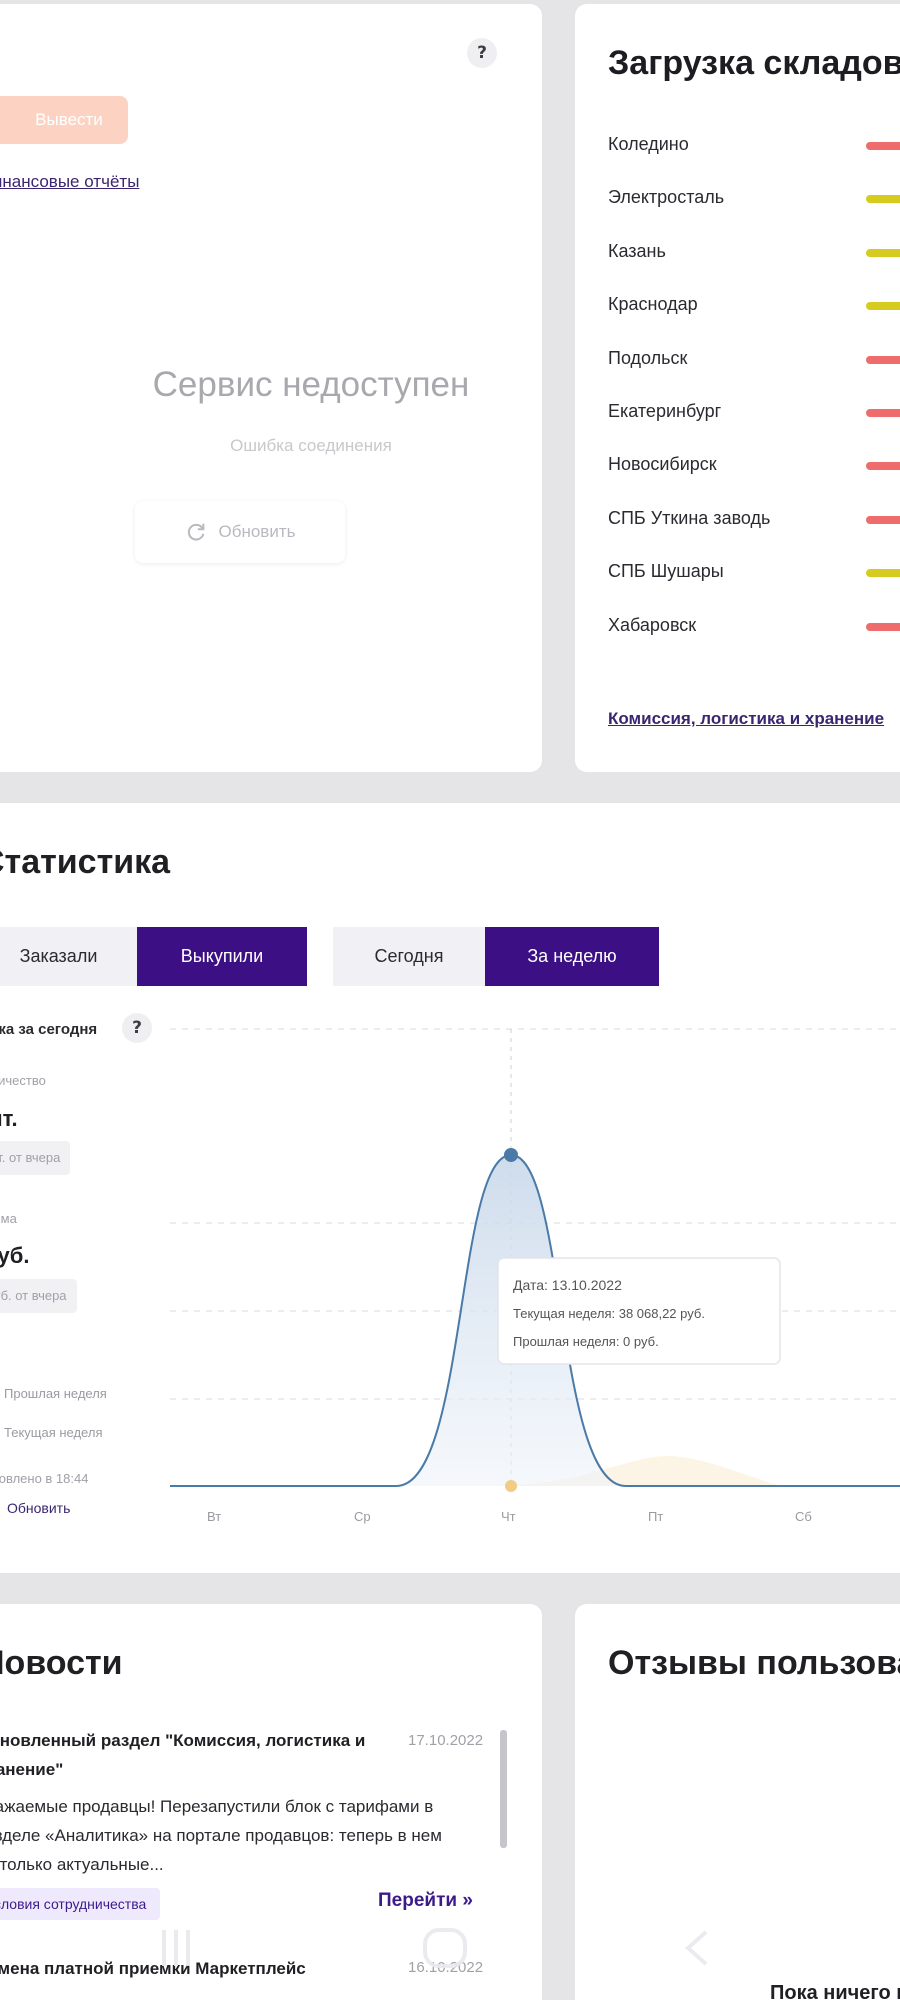 This screenshot has width=900, height=2000. I want to click on warehouse-row: СПБ Шушары, so click(754, 572).